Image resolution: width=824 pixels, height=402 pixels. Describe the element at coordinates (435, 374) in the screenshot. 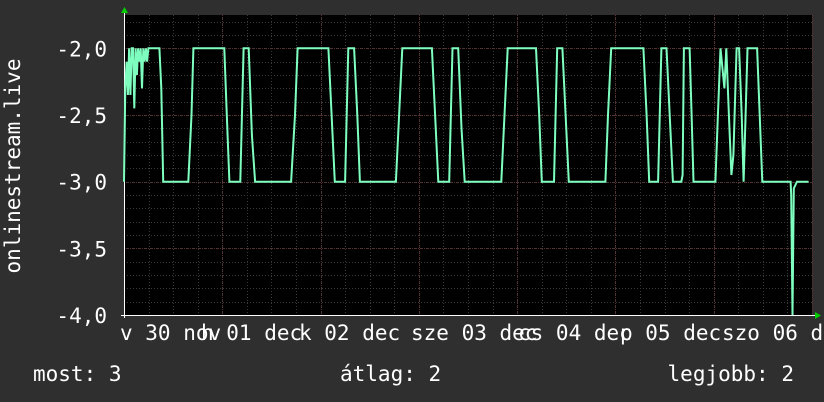

I see `stat-average-value: 2` at that location.